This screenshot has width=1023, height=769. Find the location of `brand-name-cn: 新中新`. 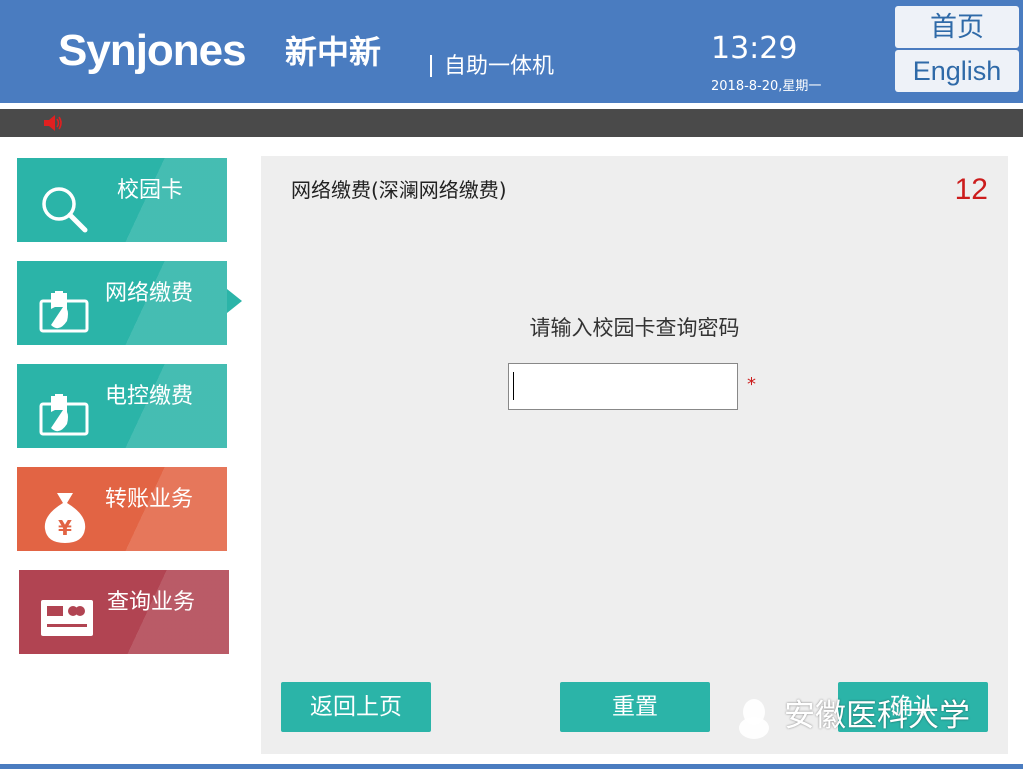

brand-name-cn: 新中新 is located at coordinates (333, 52).